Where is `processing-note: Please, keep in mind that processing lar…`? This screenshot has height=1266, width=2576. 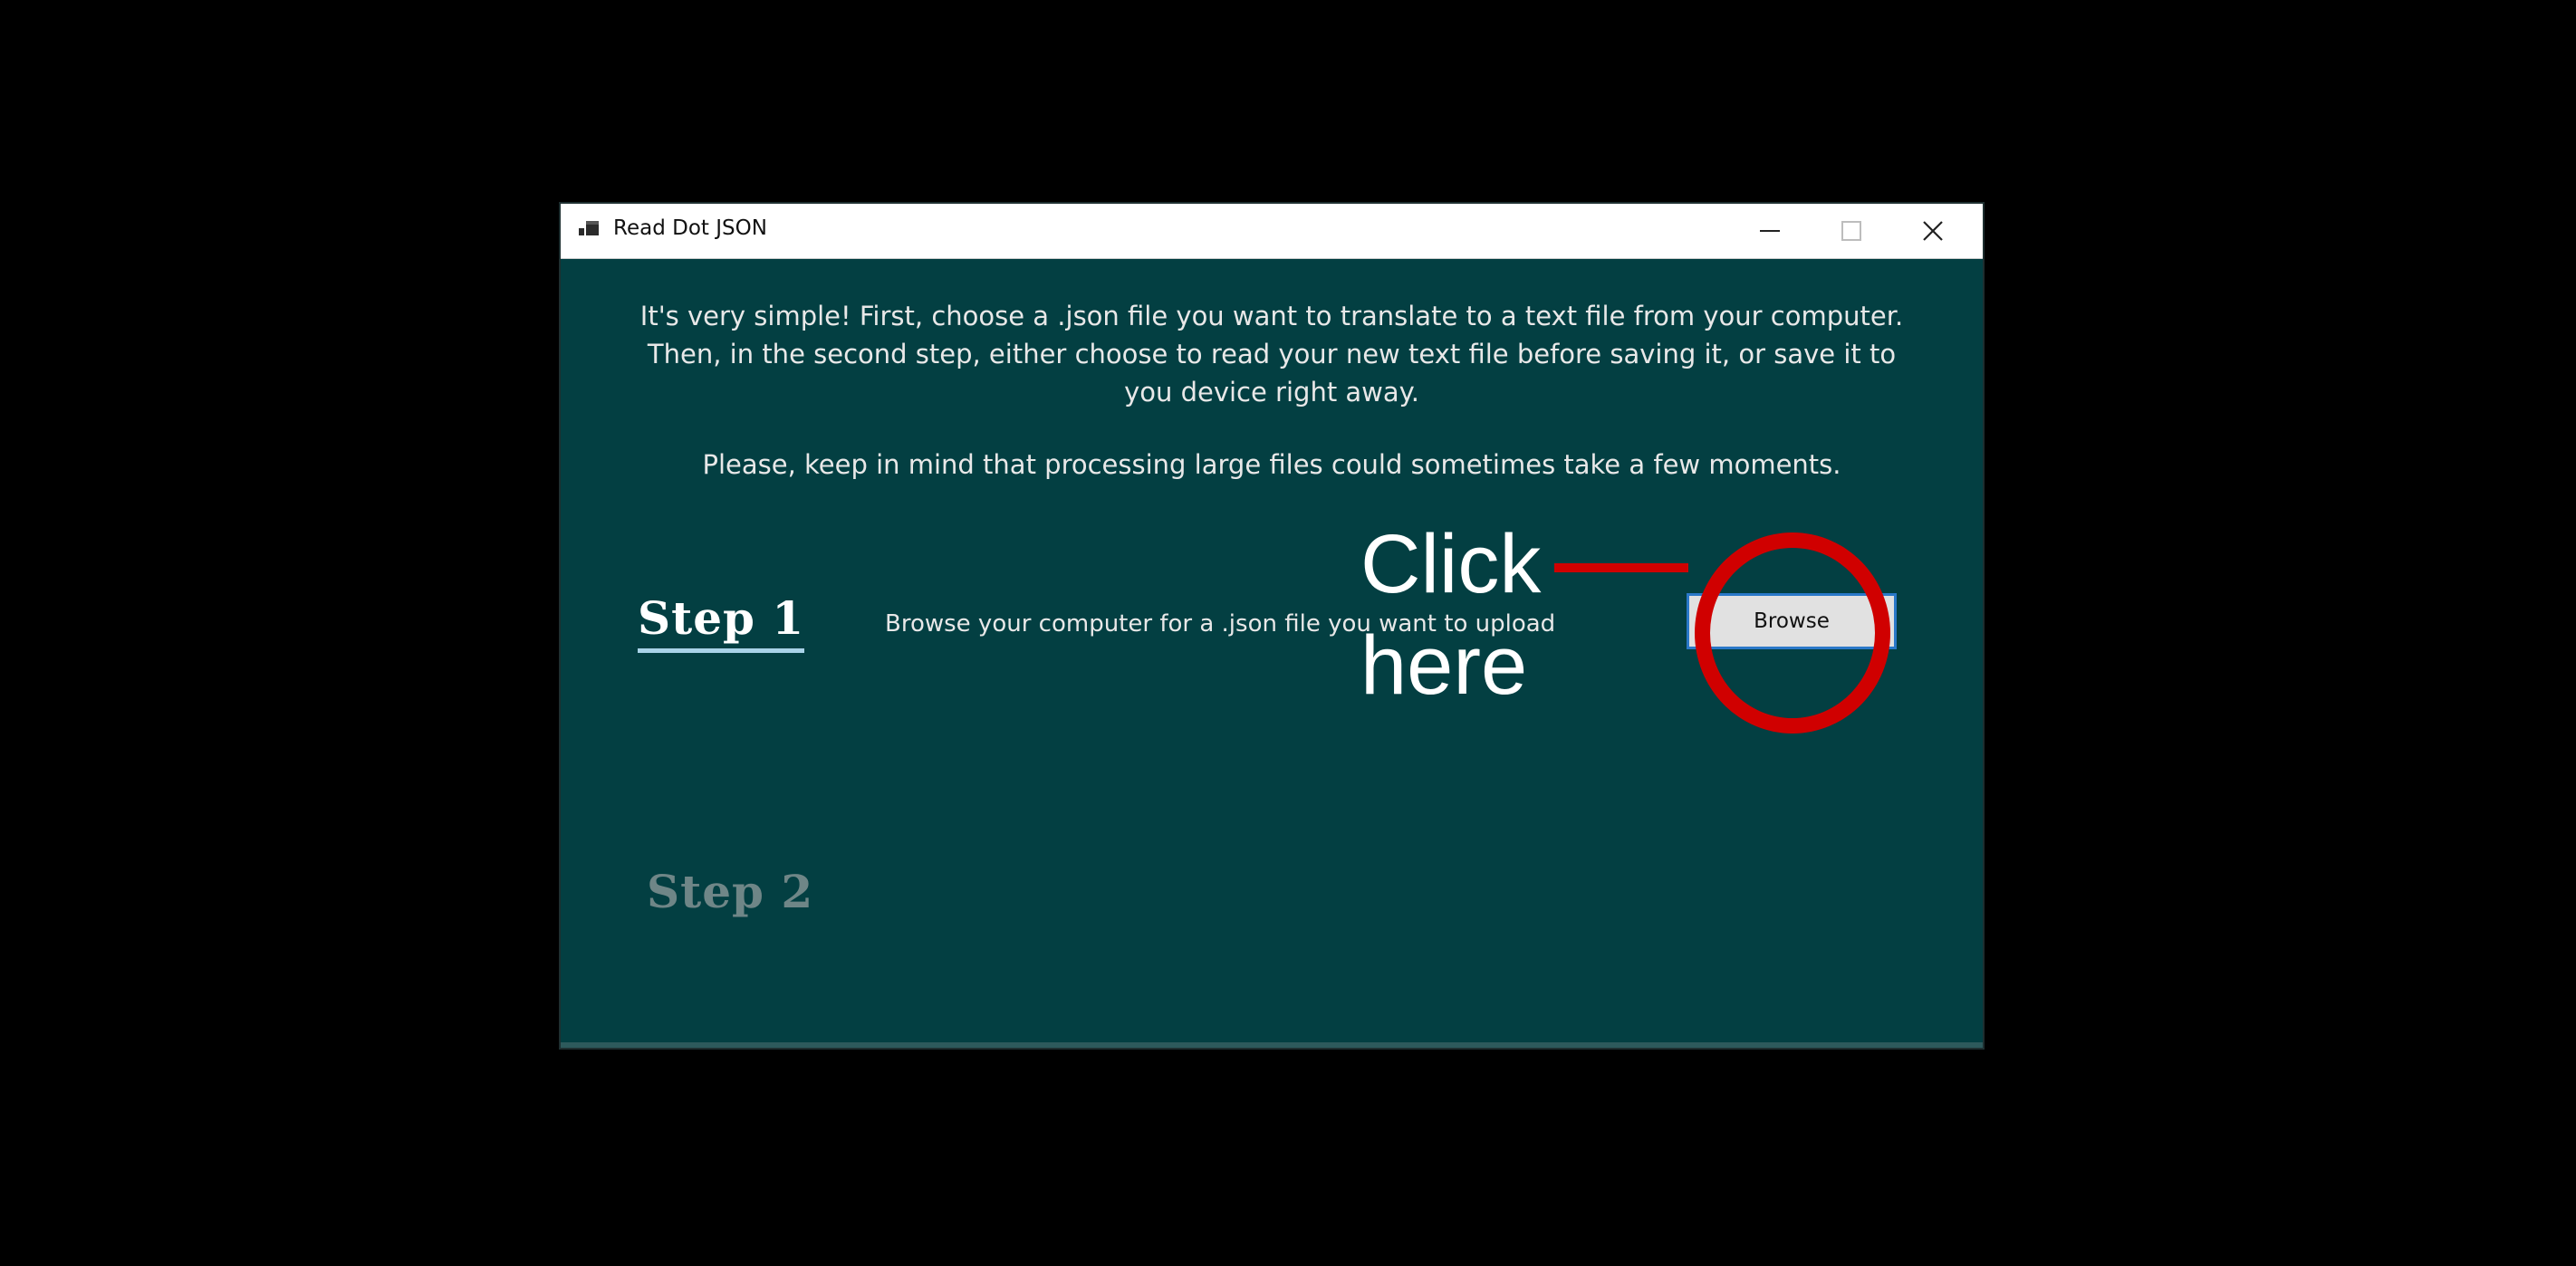 processing-note: Please, keep in mind that processing lar… is located at coordinates (1271, 464).